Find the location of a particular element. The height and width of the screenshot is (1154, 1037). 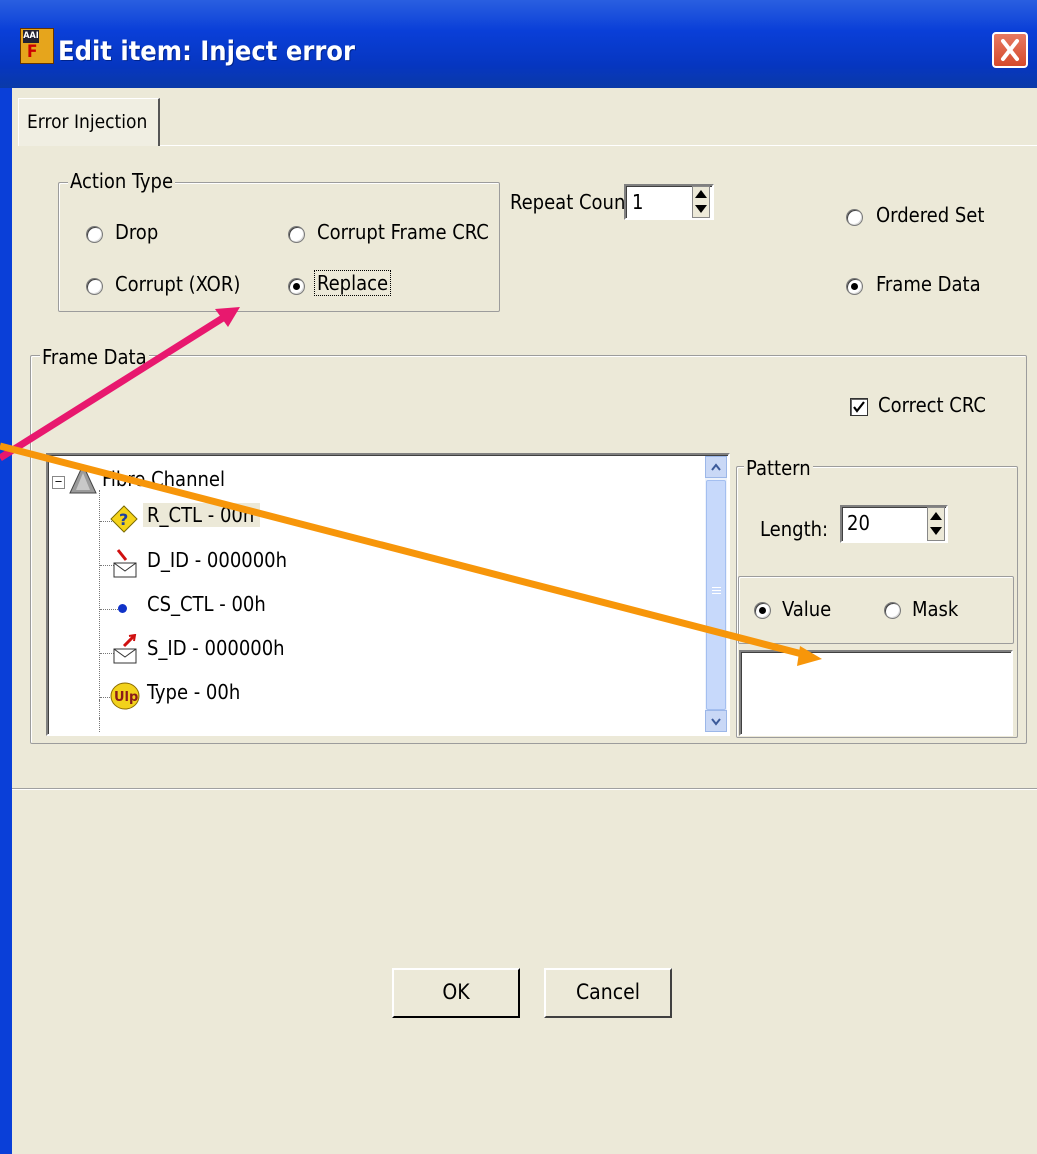

ok-button: OK is located at coordinates (456, 993).